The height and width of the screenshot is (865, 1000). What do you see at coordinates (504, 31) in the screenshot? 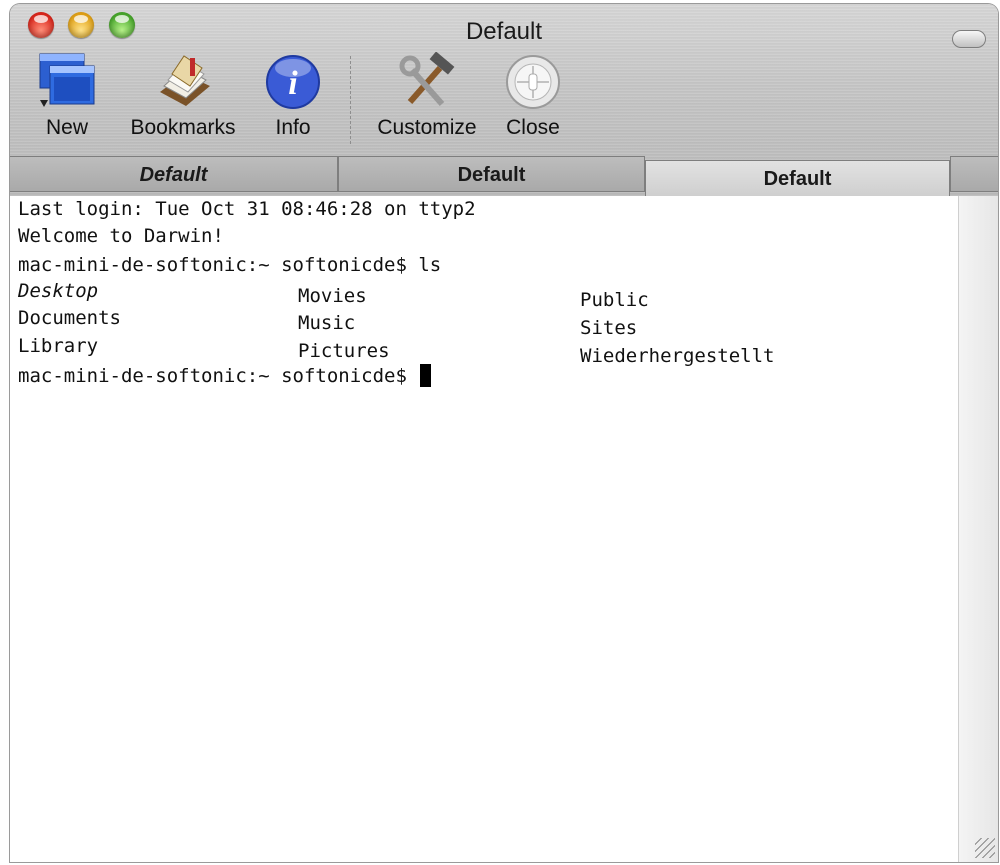
I see `window-title: Default` at bounding box center [504, 31].